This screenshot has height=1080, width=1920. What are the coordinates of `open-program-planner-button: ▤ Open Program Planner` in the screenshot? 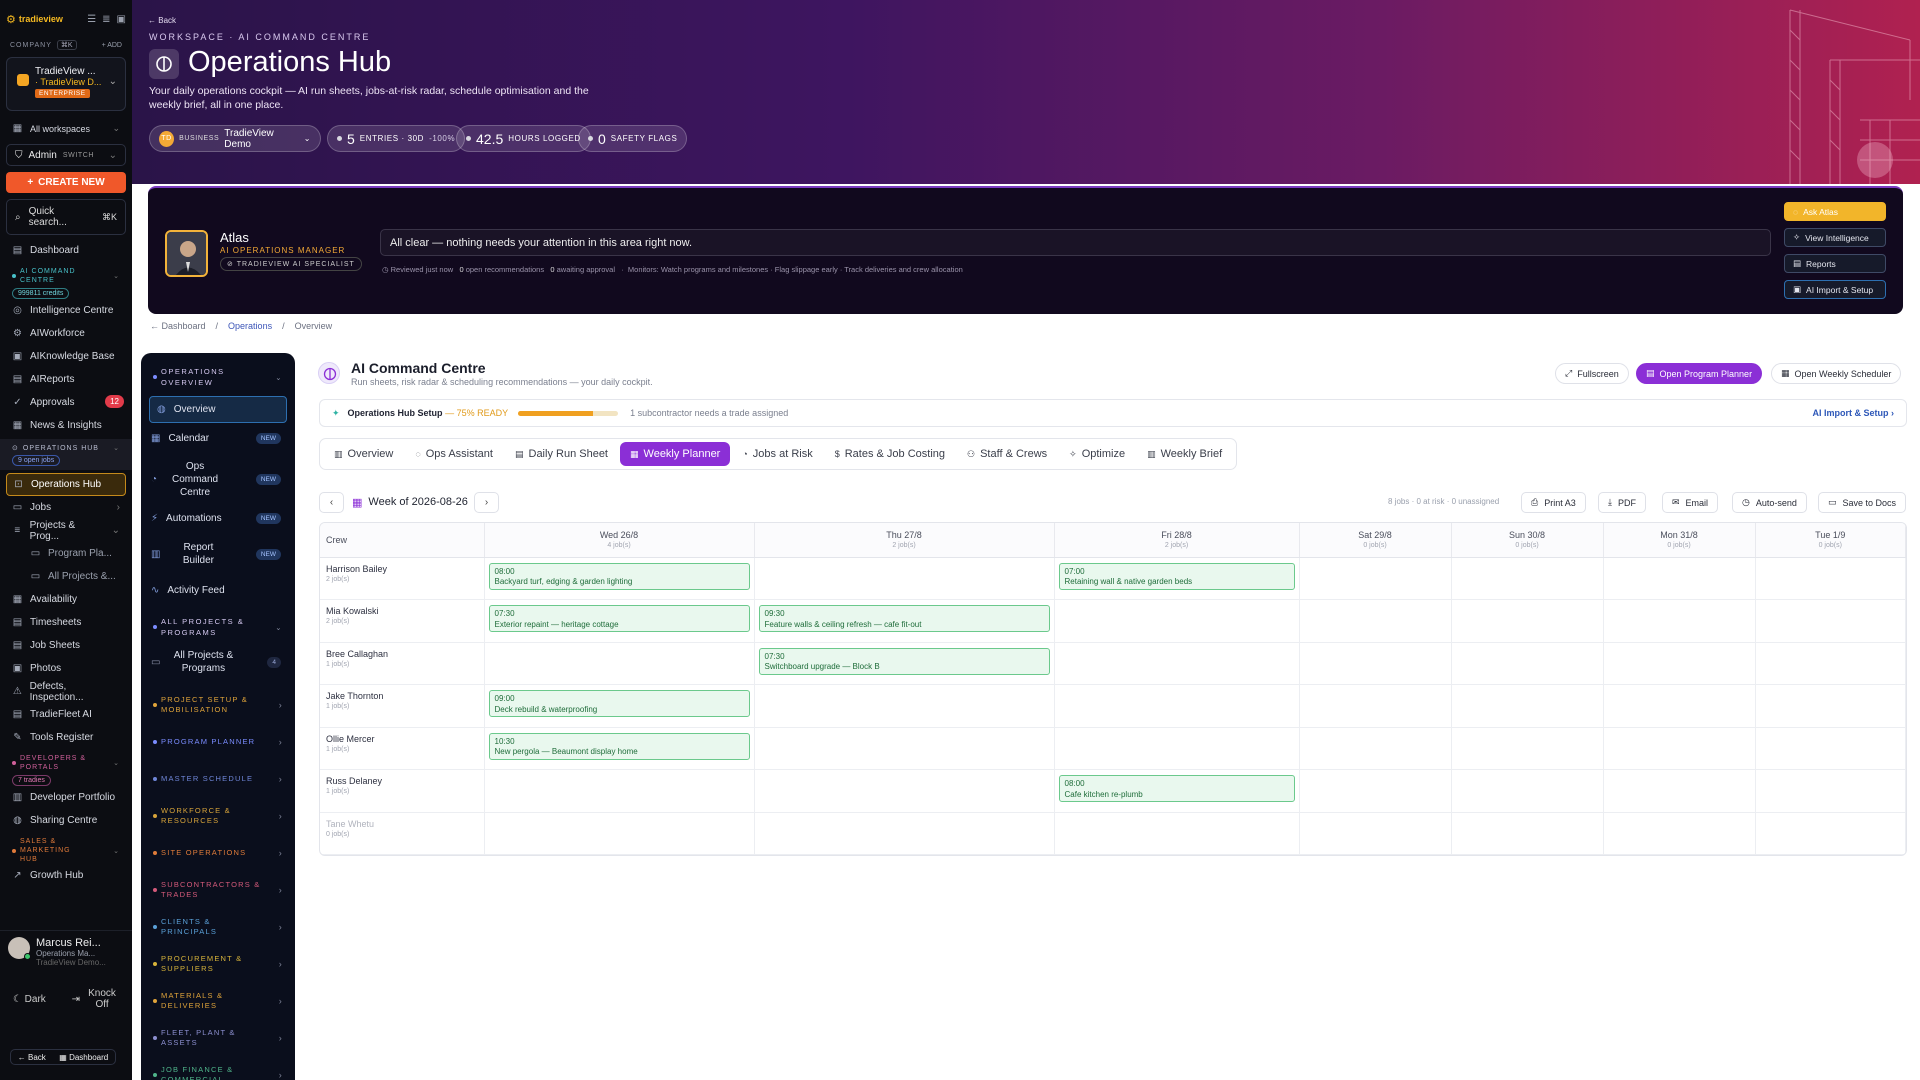 It's located at (1699, 373).